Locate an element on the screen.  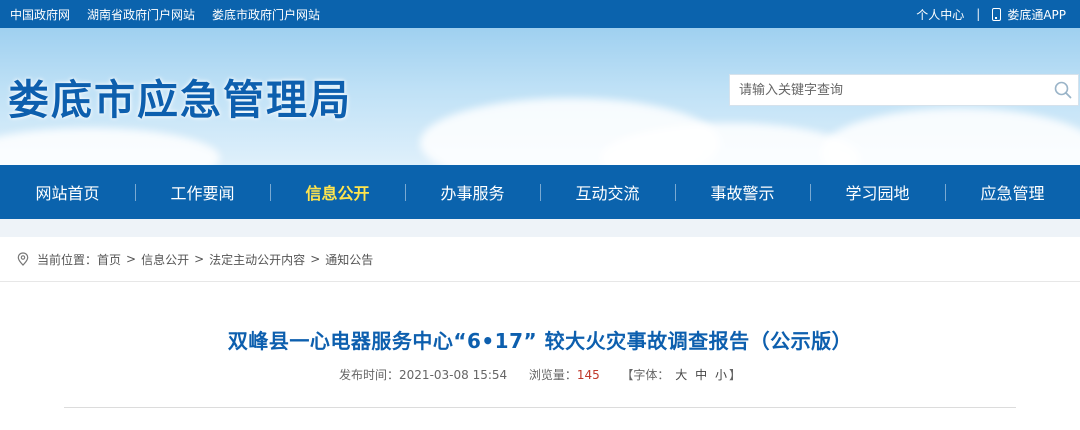
nav-item-work-news: 工作要闻 is located at coordinates (202, 192).